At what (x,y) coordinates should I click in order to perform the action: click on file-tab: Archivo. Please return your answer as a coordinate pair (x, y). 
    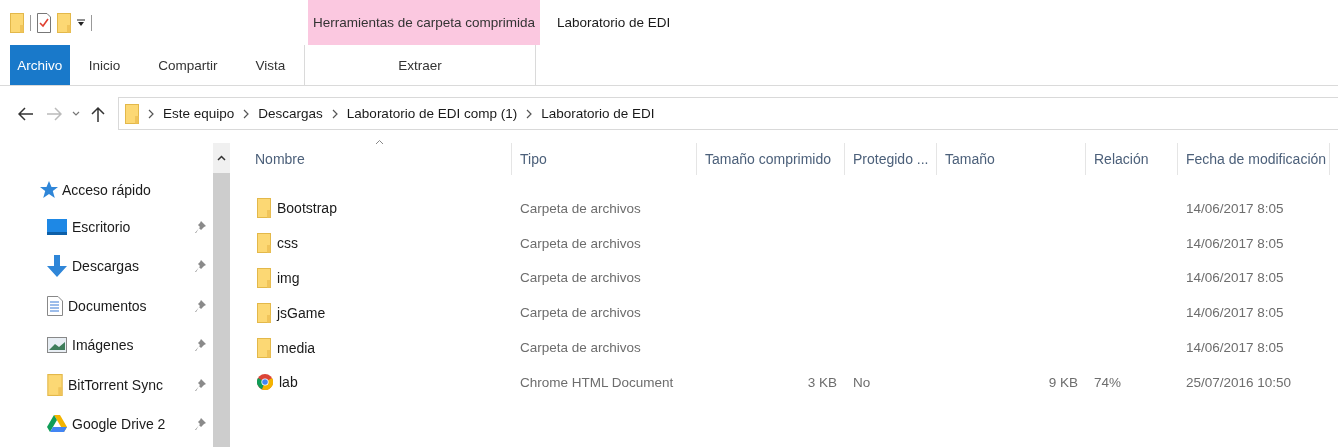
    Looking at the image, I should click on (40, 65).